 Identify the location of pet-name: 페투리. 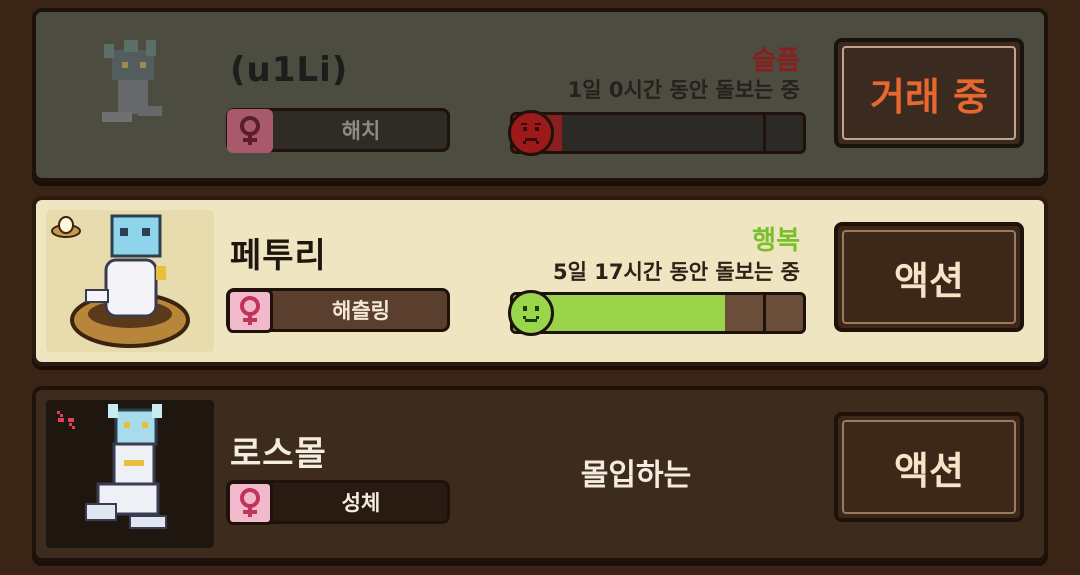
(278, 256).